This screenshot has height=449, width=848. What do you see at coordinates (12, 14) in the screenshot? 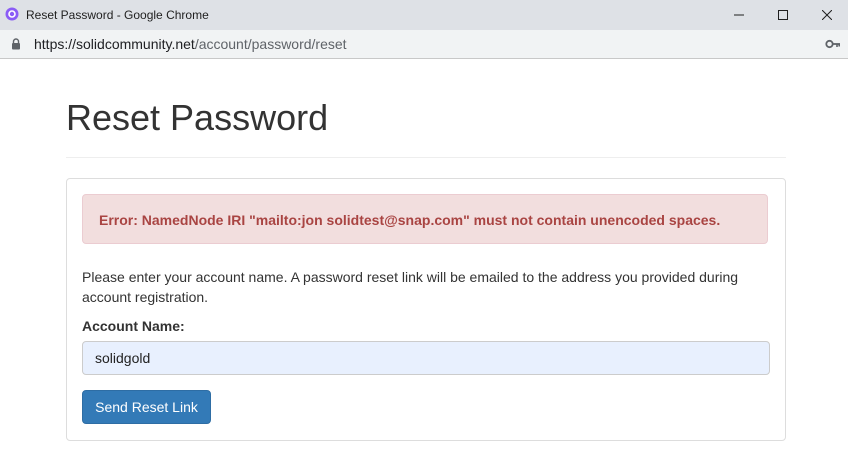
I see `chrome-profile-icon` at bounding box center [12, 14].